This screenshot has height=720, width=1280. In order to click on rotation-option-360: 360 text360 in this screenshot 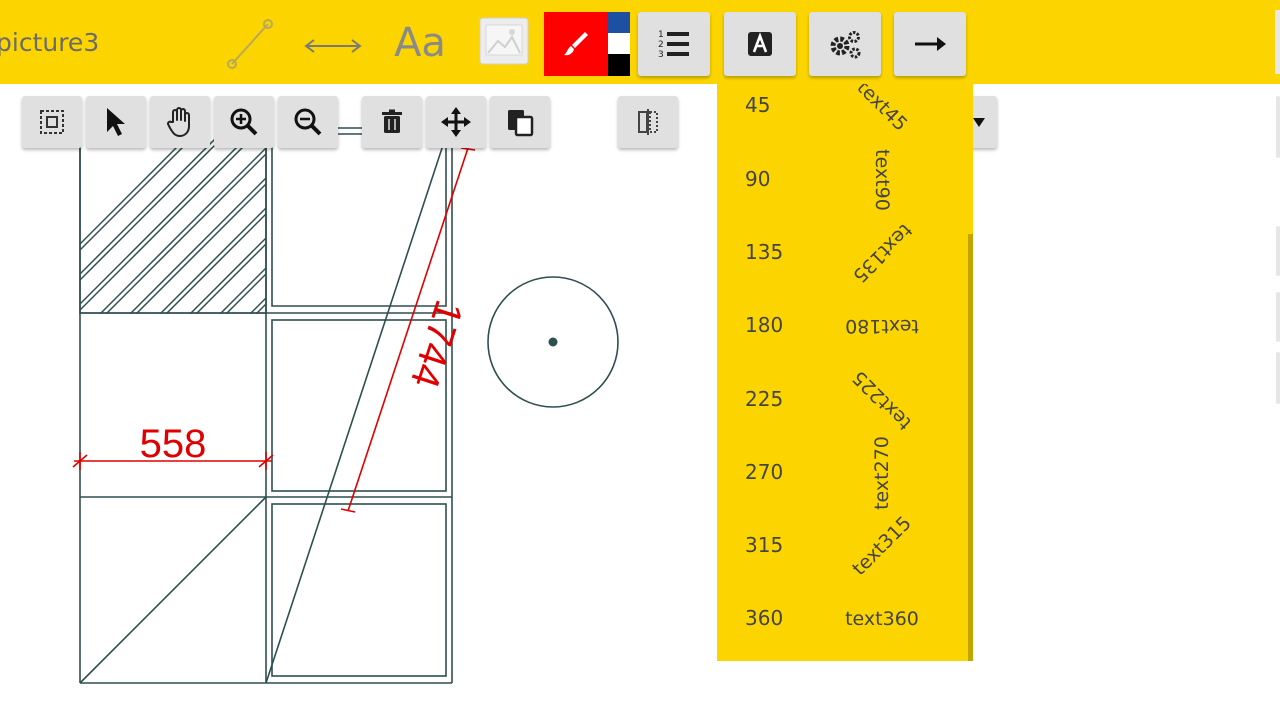, I will do `click(845, 618)`.